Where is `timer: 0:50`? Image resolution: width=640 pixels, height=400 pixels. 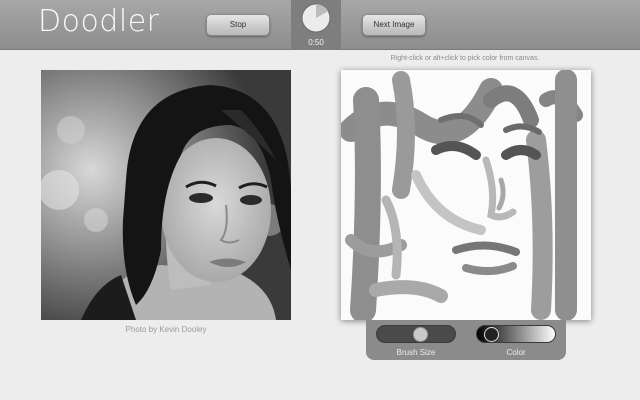 timer: 0:50 is located at coordinates (316, 25).